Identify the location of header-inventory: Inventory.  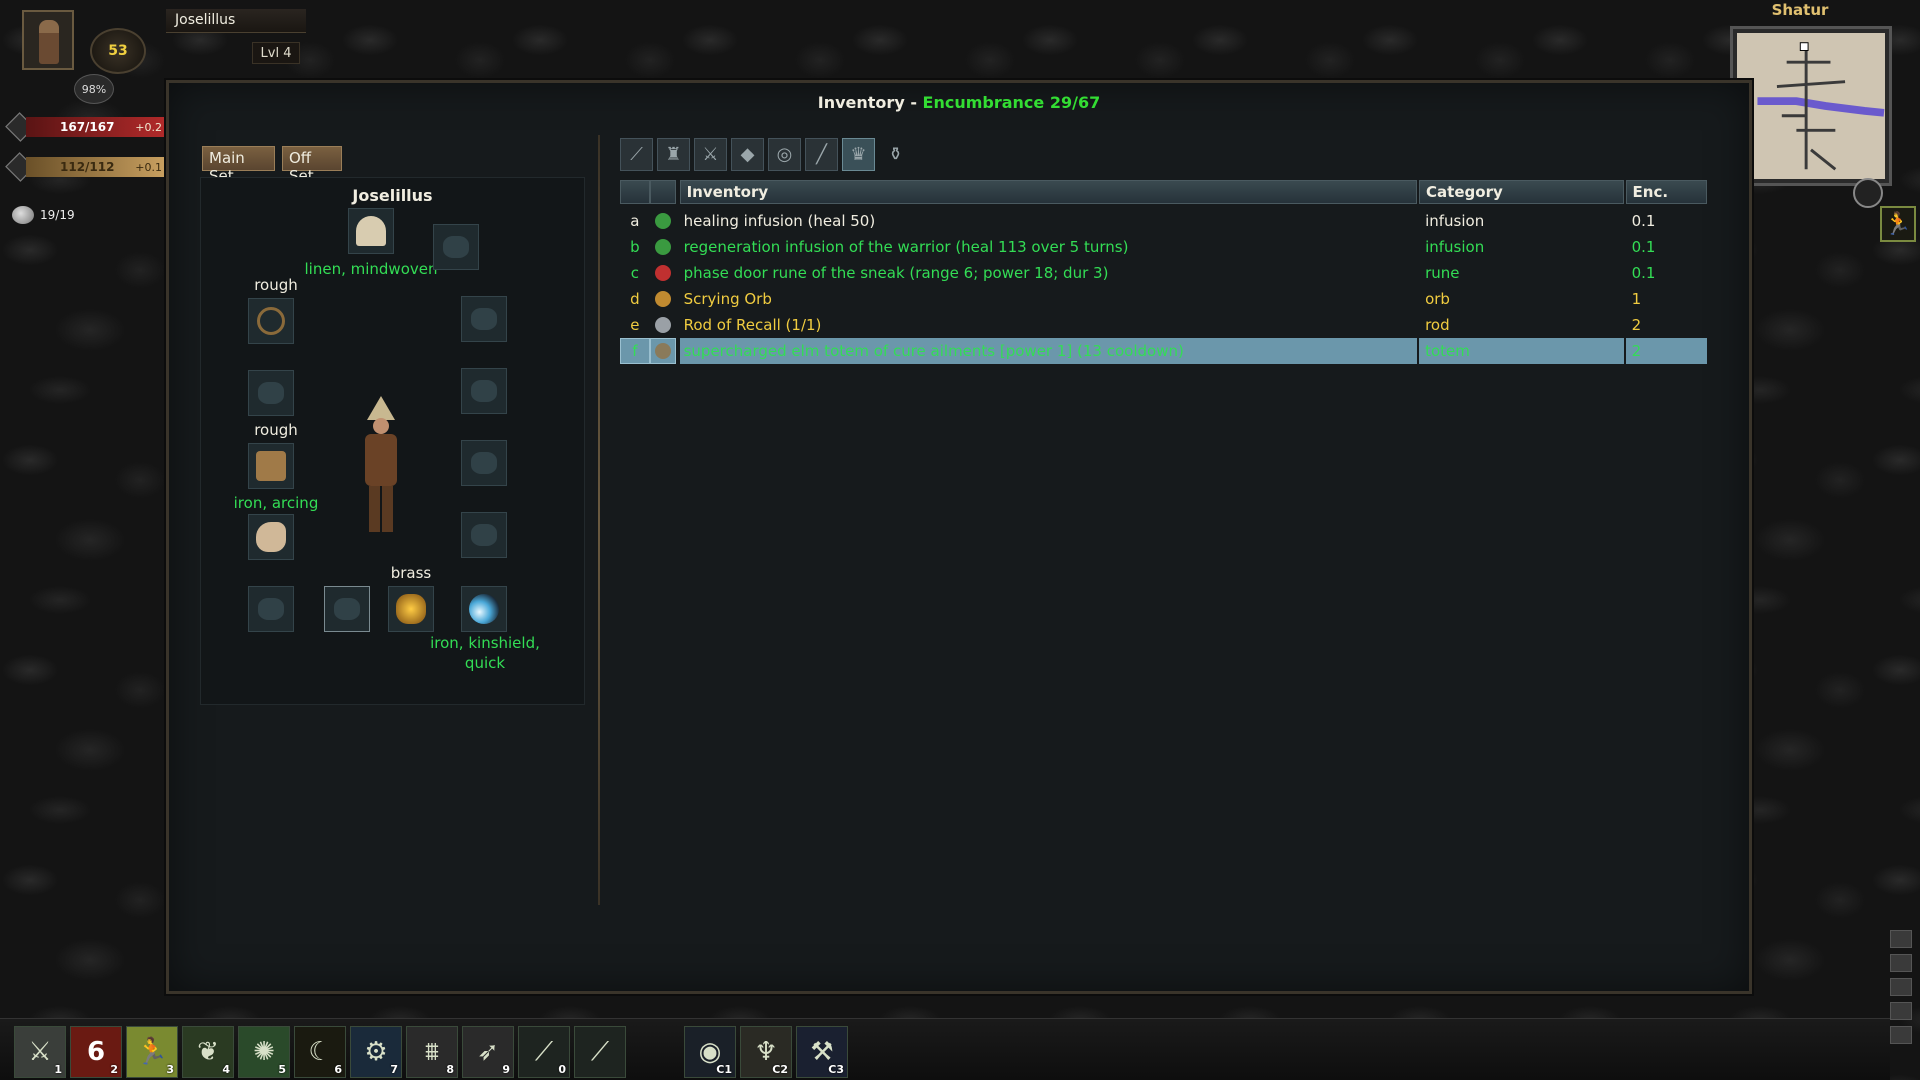
(1048, 192).